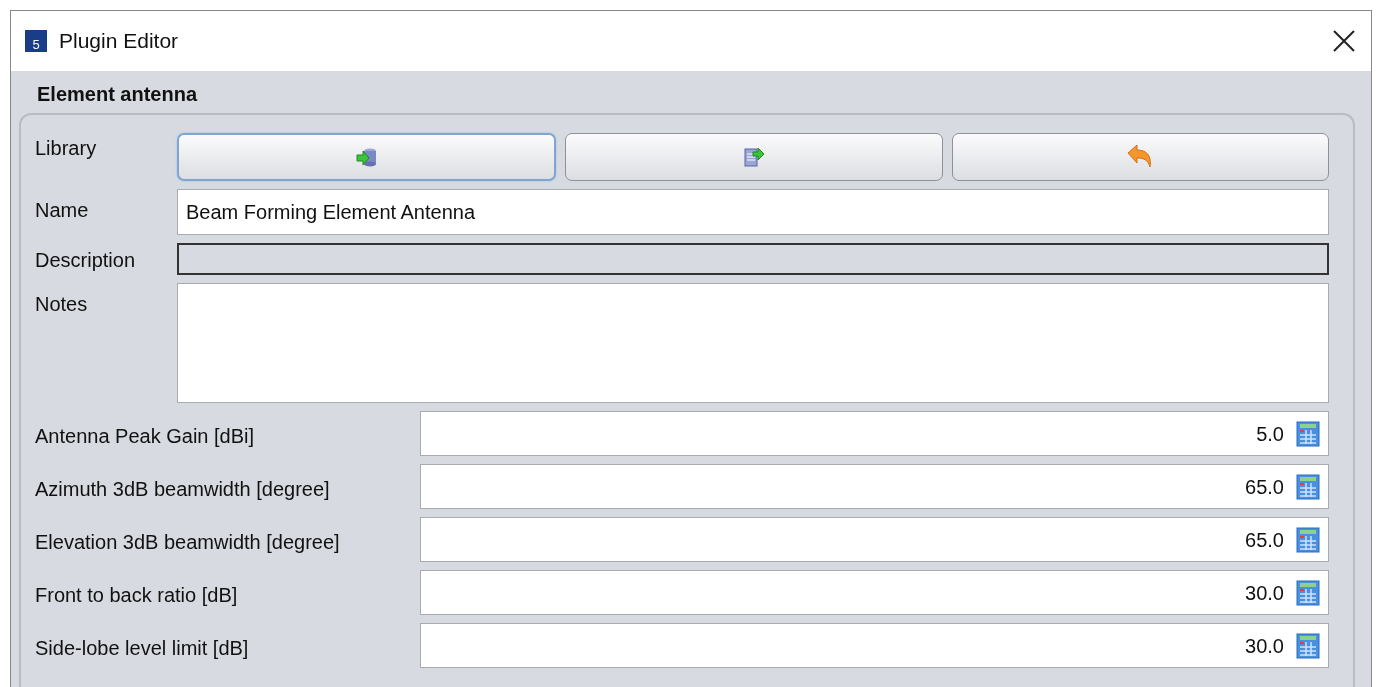  I want to click on document-export-icon, so click(754, 157).